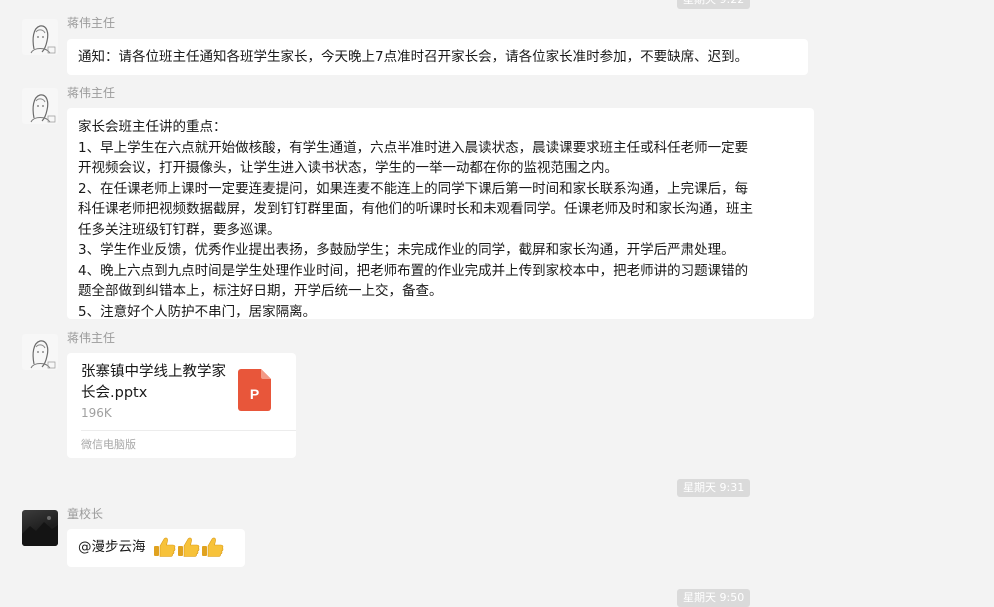 This screenshot has height=607, width=994. I want to click on message-line: 题全部做到纠错本上，标注好日期，开学后统一上交，备查。, so click(260, 291).